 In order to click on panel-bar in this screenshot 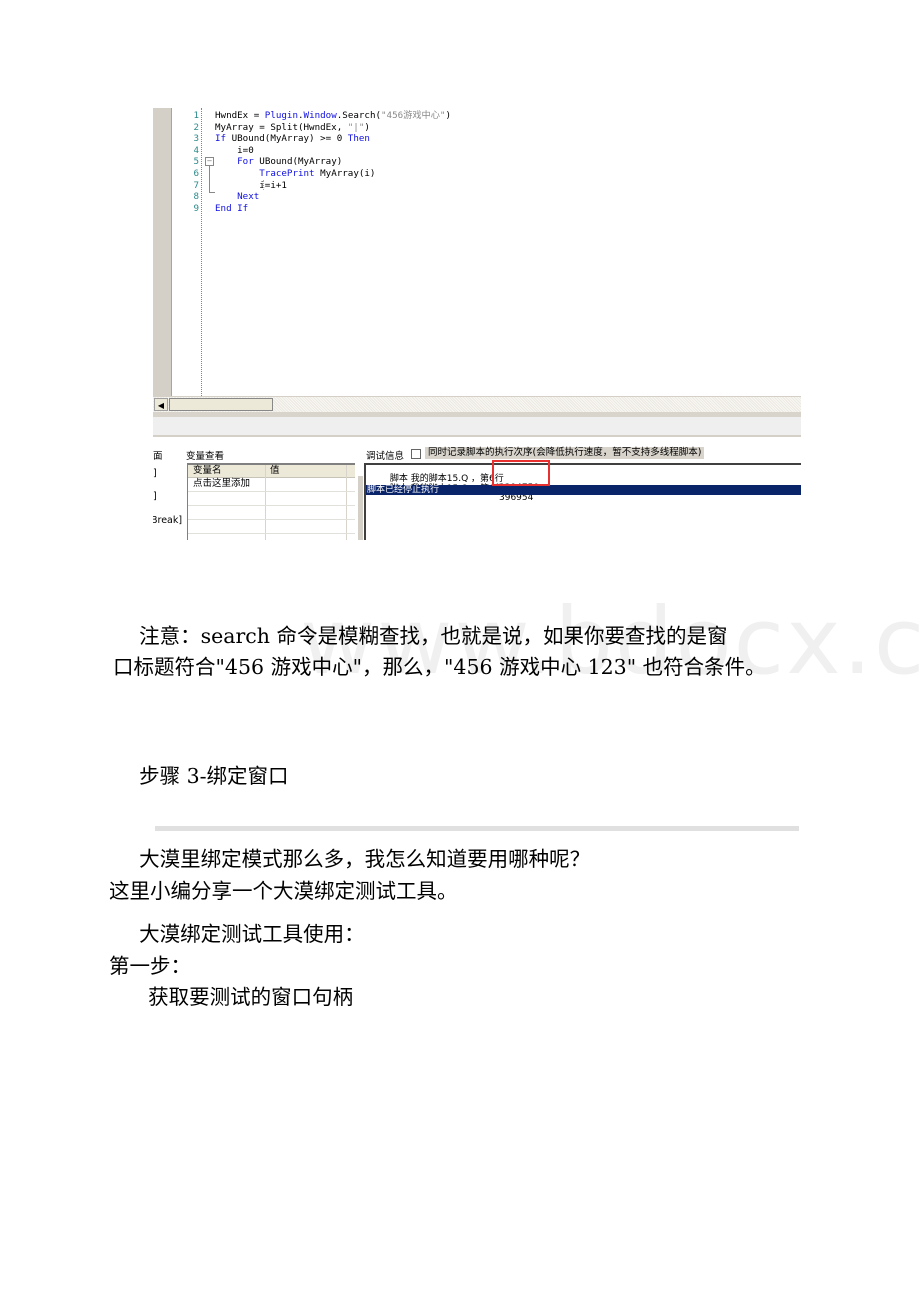, I will do `click(477, 427)`.